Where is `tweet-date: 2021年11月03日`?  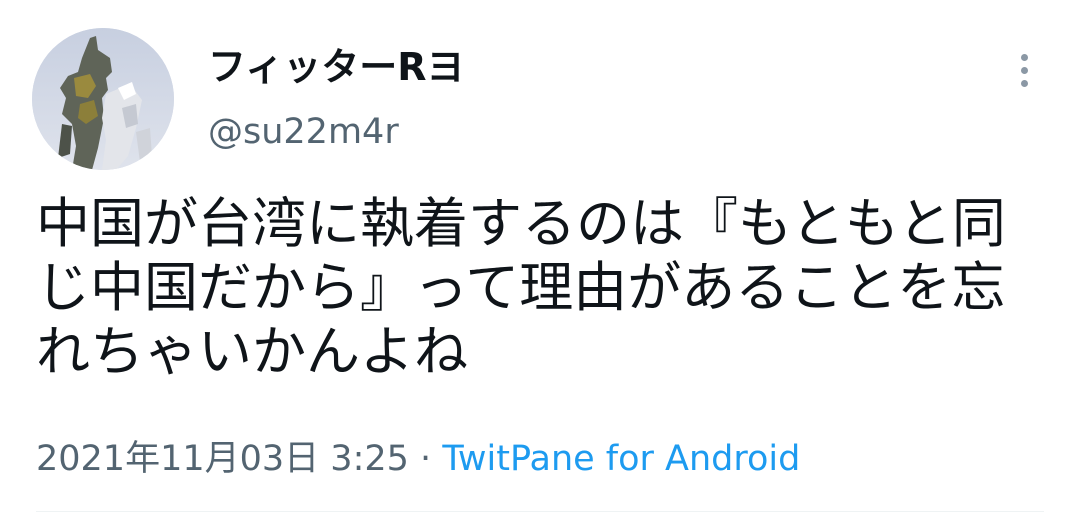
tweet-date: 2021年11月03日 is located at coordinates (177, 459).